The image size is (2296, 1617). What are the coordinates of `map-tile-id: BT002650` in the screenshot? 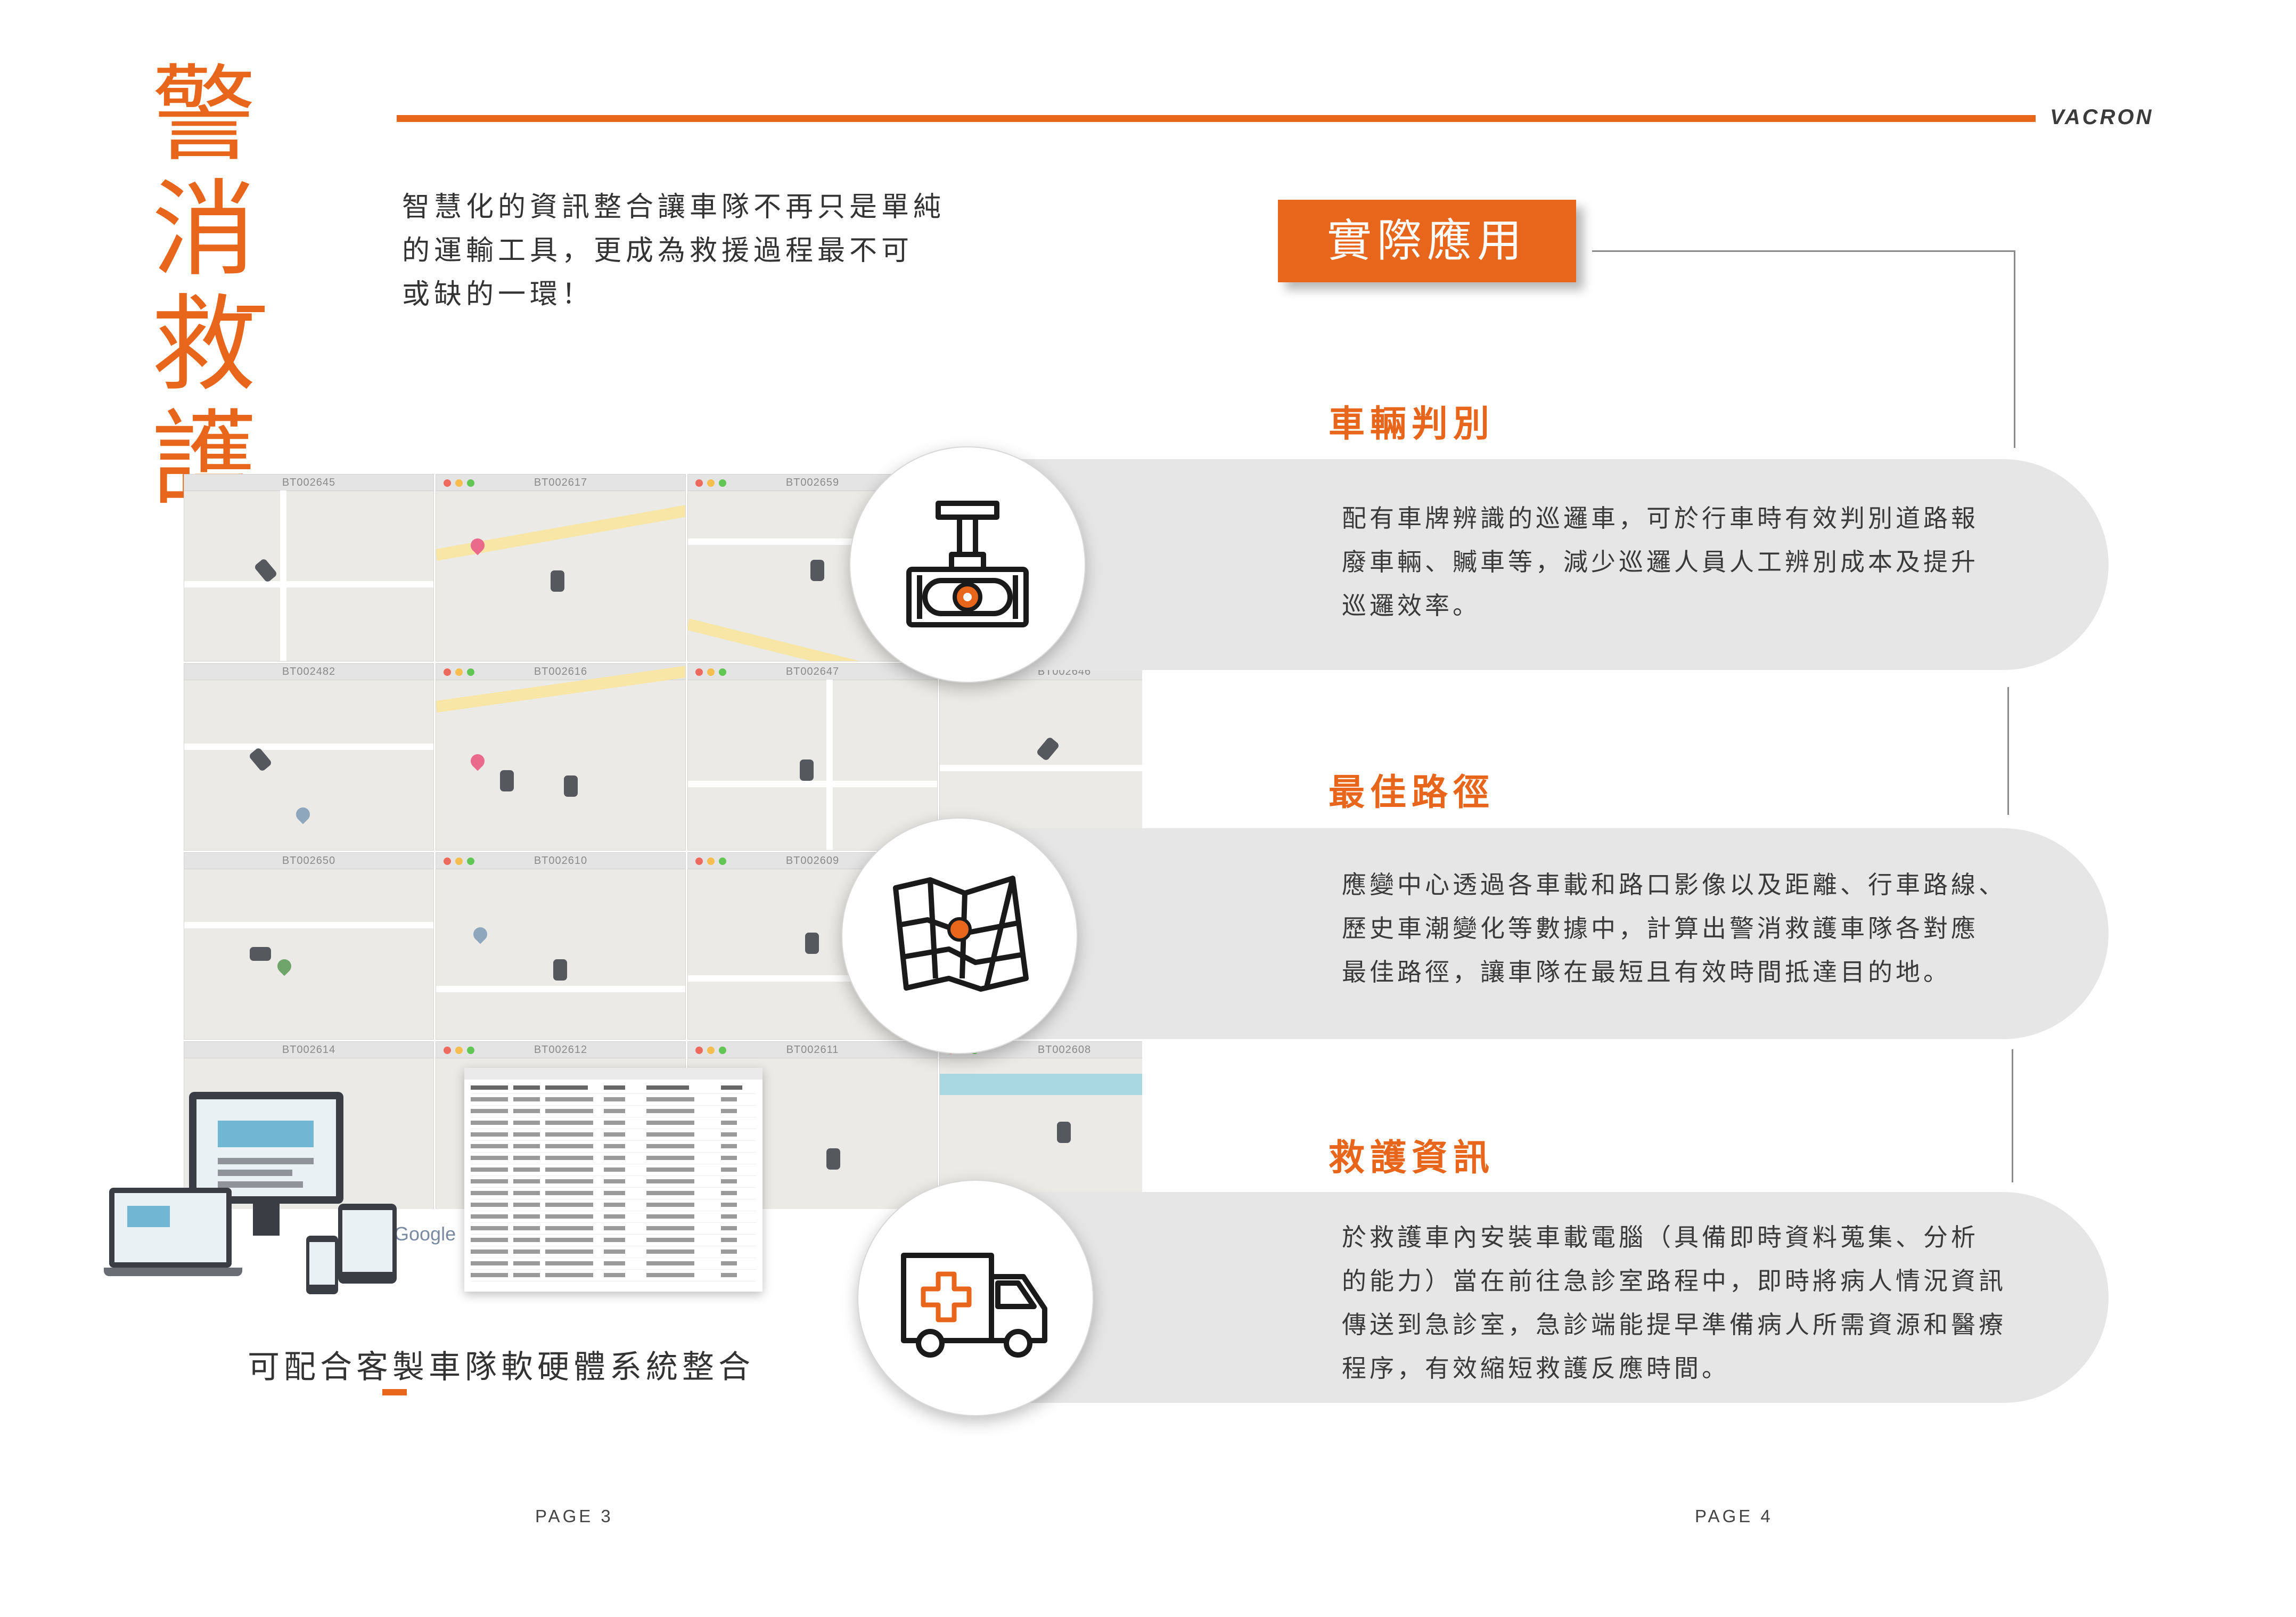 It's located at (309, 861).